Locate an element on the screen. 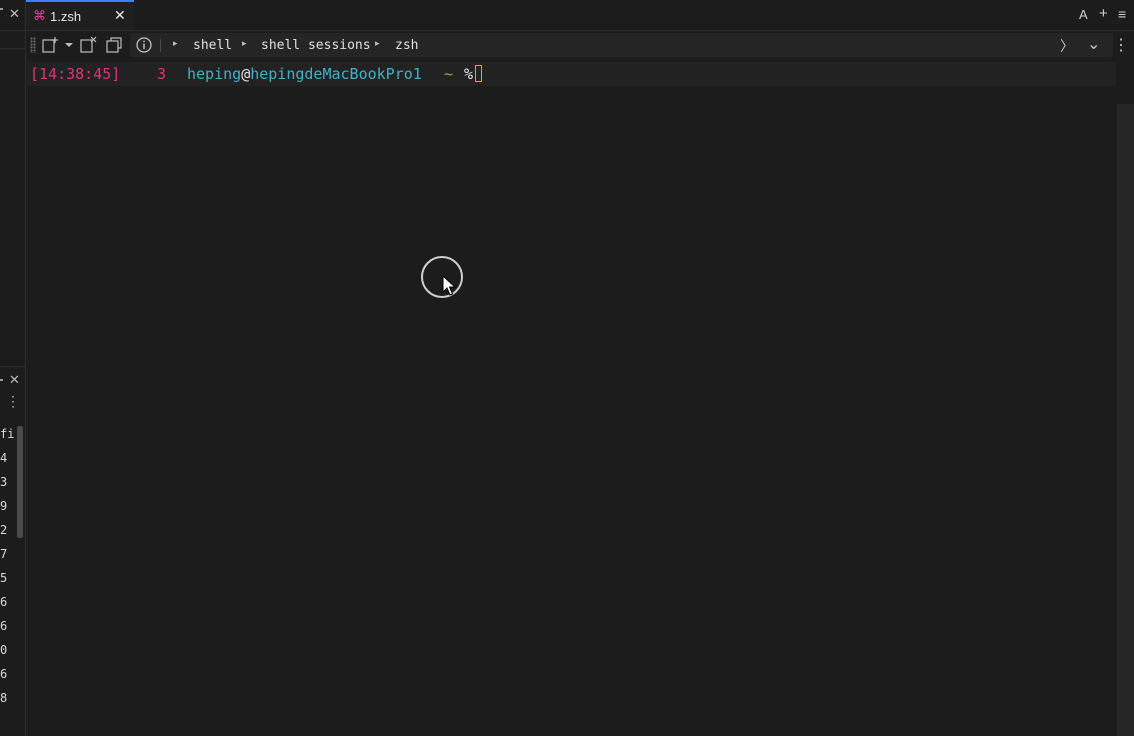  left-panel-dash is located at coordinates (1, 9).